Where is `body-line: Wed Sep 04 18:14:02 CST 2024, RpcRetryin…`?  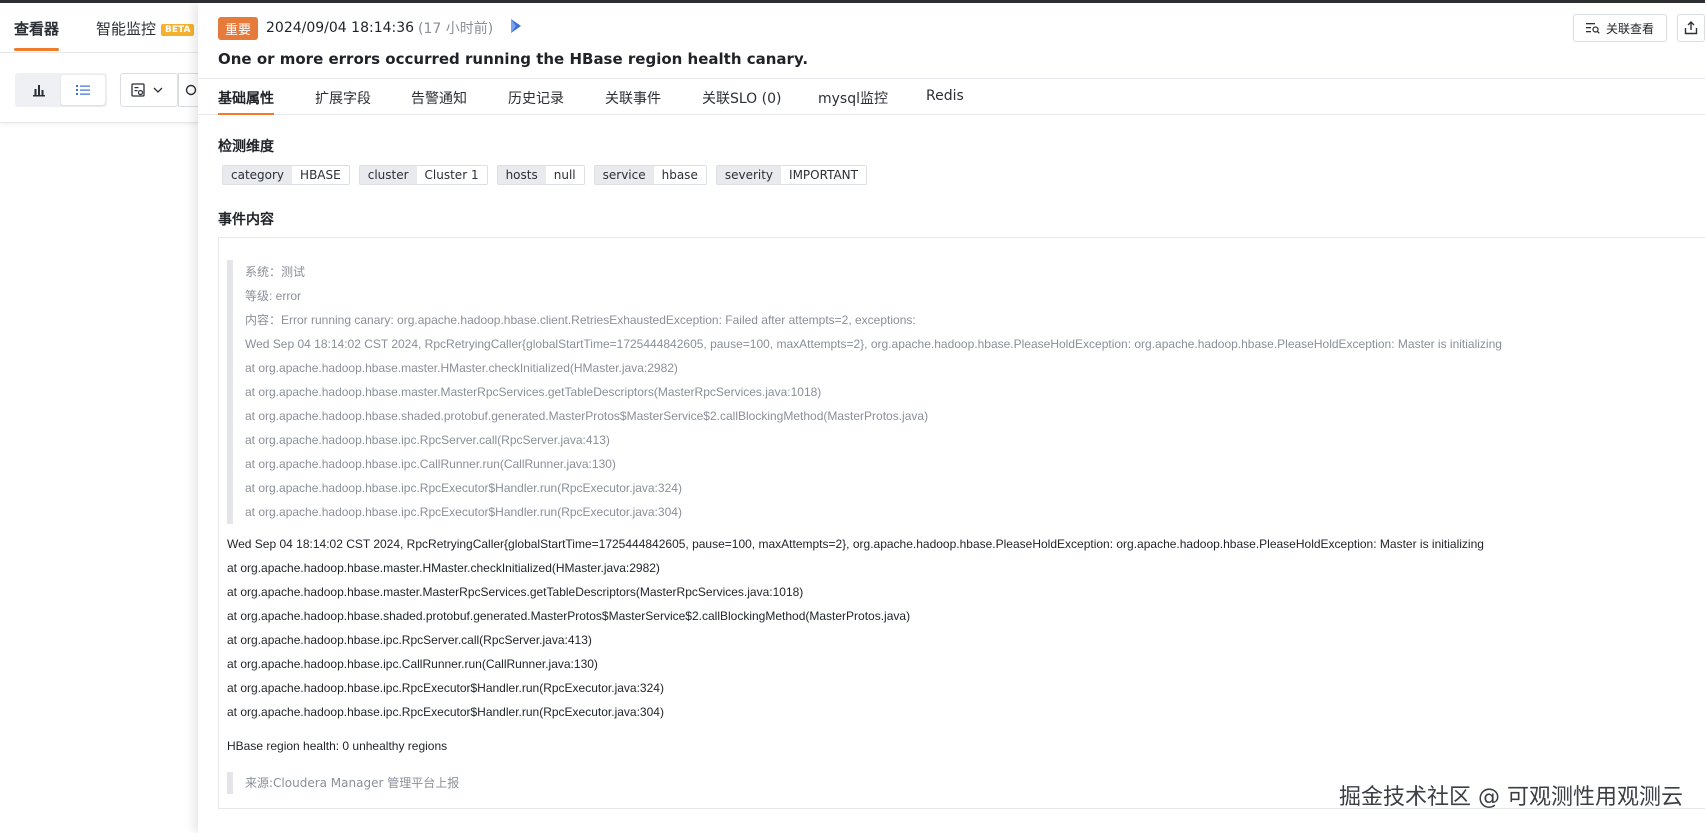
body-line: Wed Sep 04 18:14:02 CST 2024, RpcRetryin… is located at coordinates (855, 544).